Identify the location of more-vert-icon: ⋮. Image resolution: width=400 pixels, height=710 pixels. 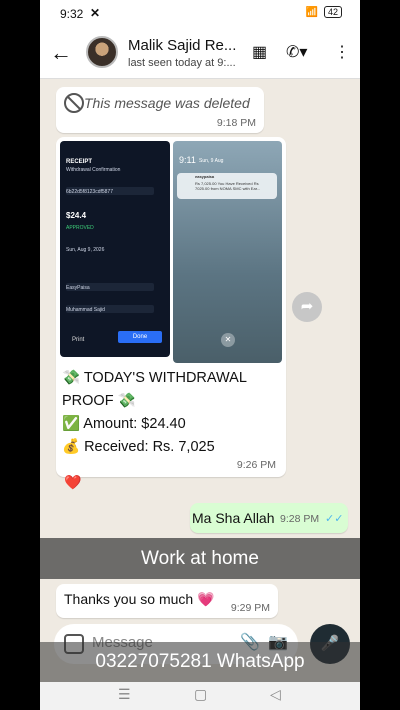
(342, 52).